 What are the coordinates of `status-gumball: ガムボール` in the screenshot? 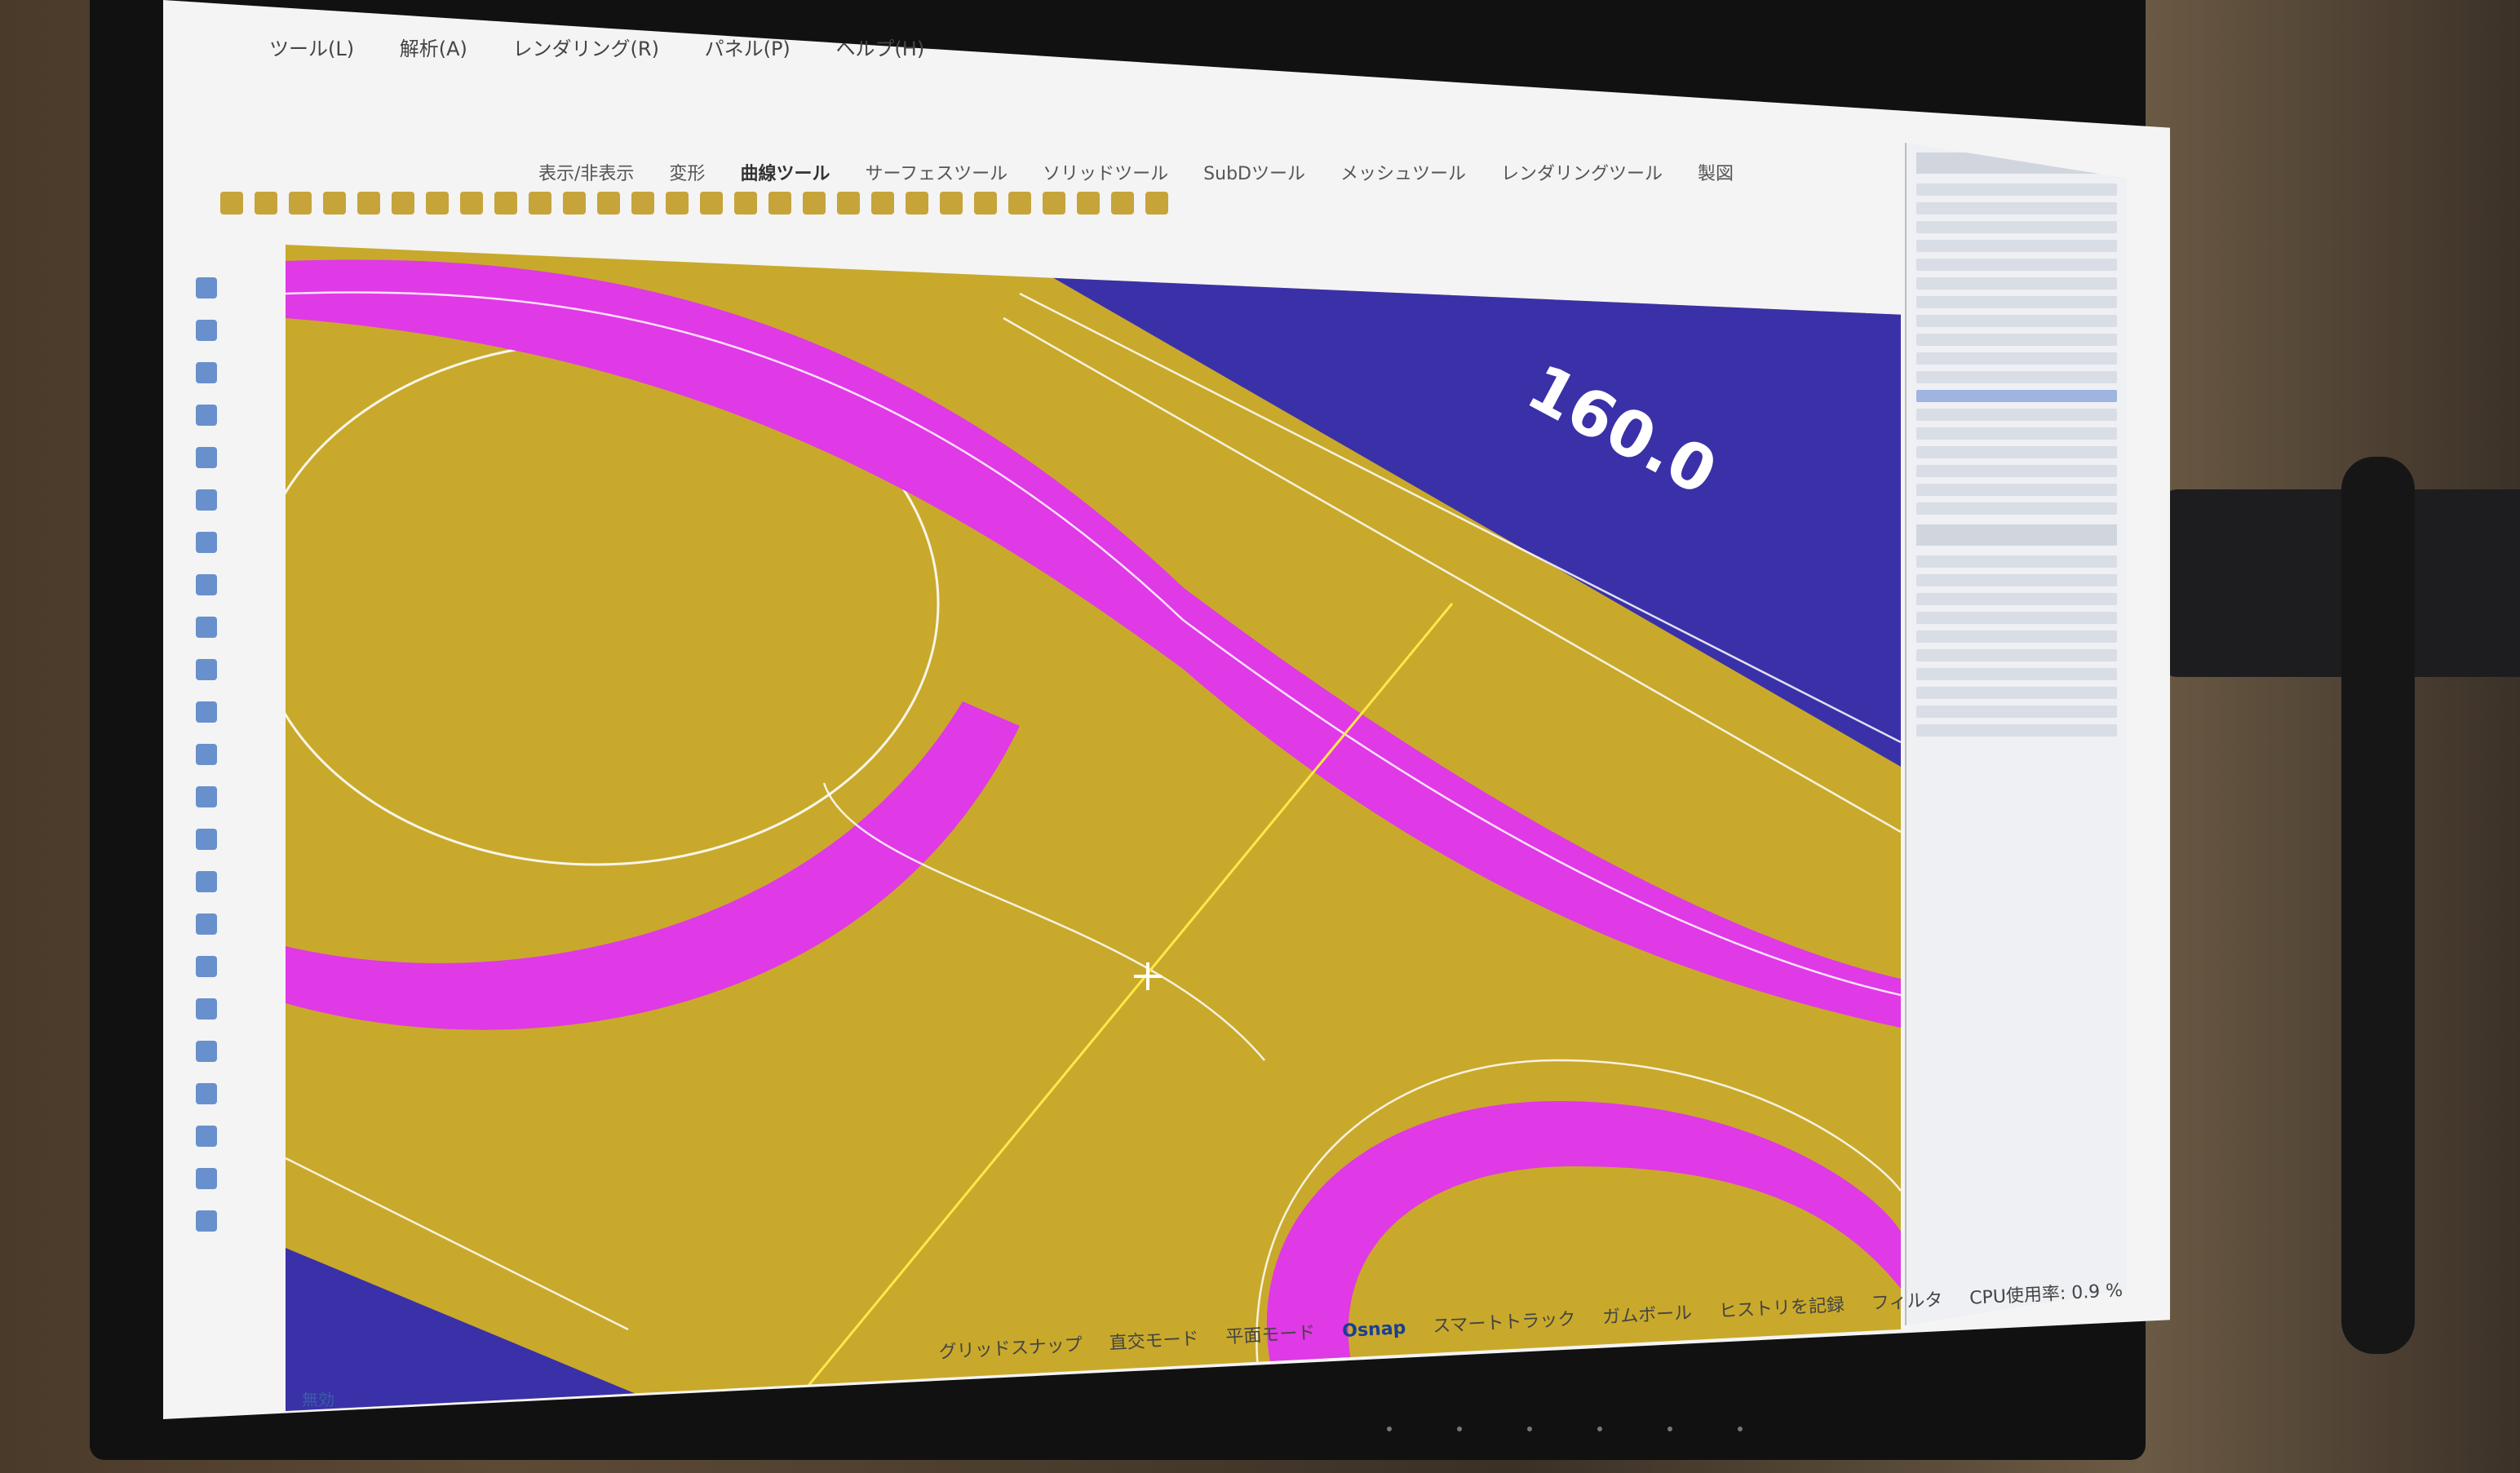 It's located at (1647, 1313).